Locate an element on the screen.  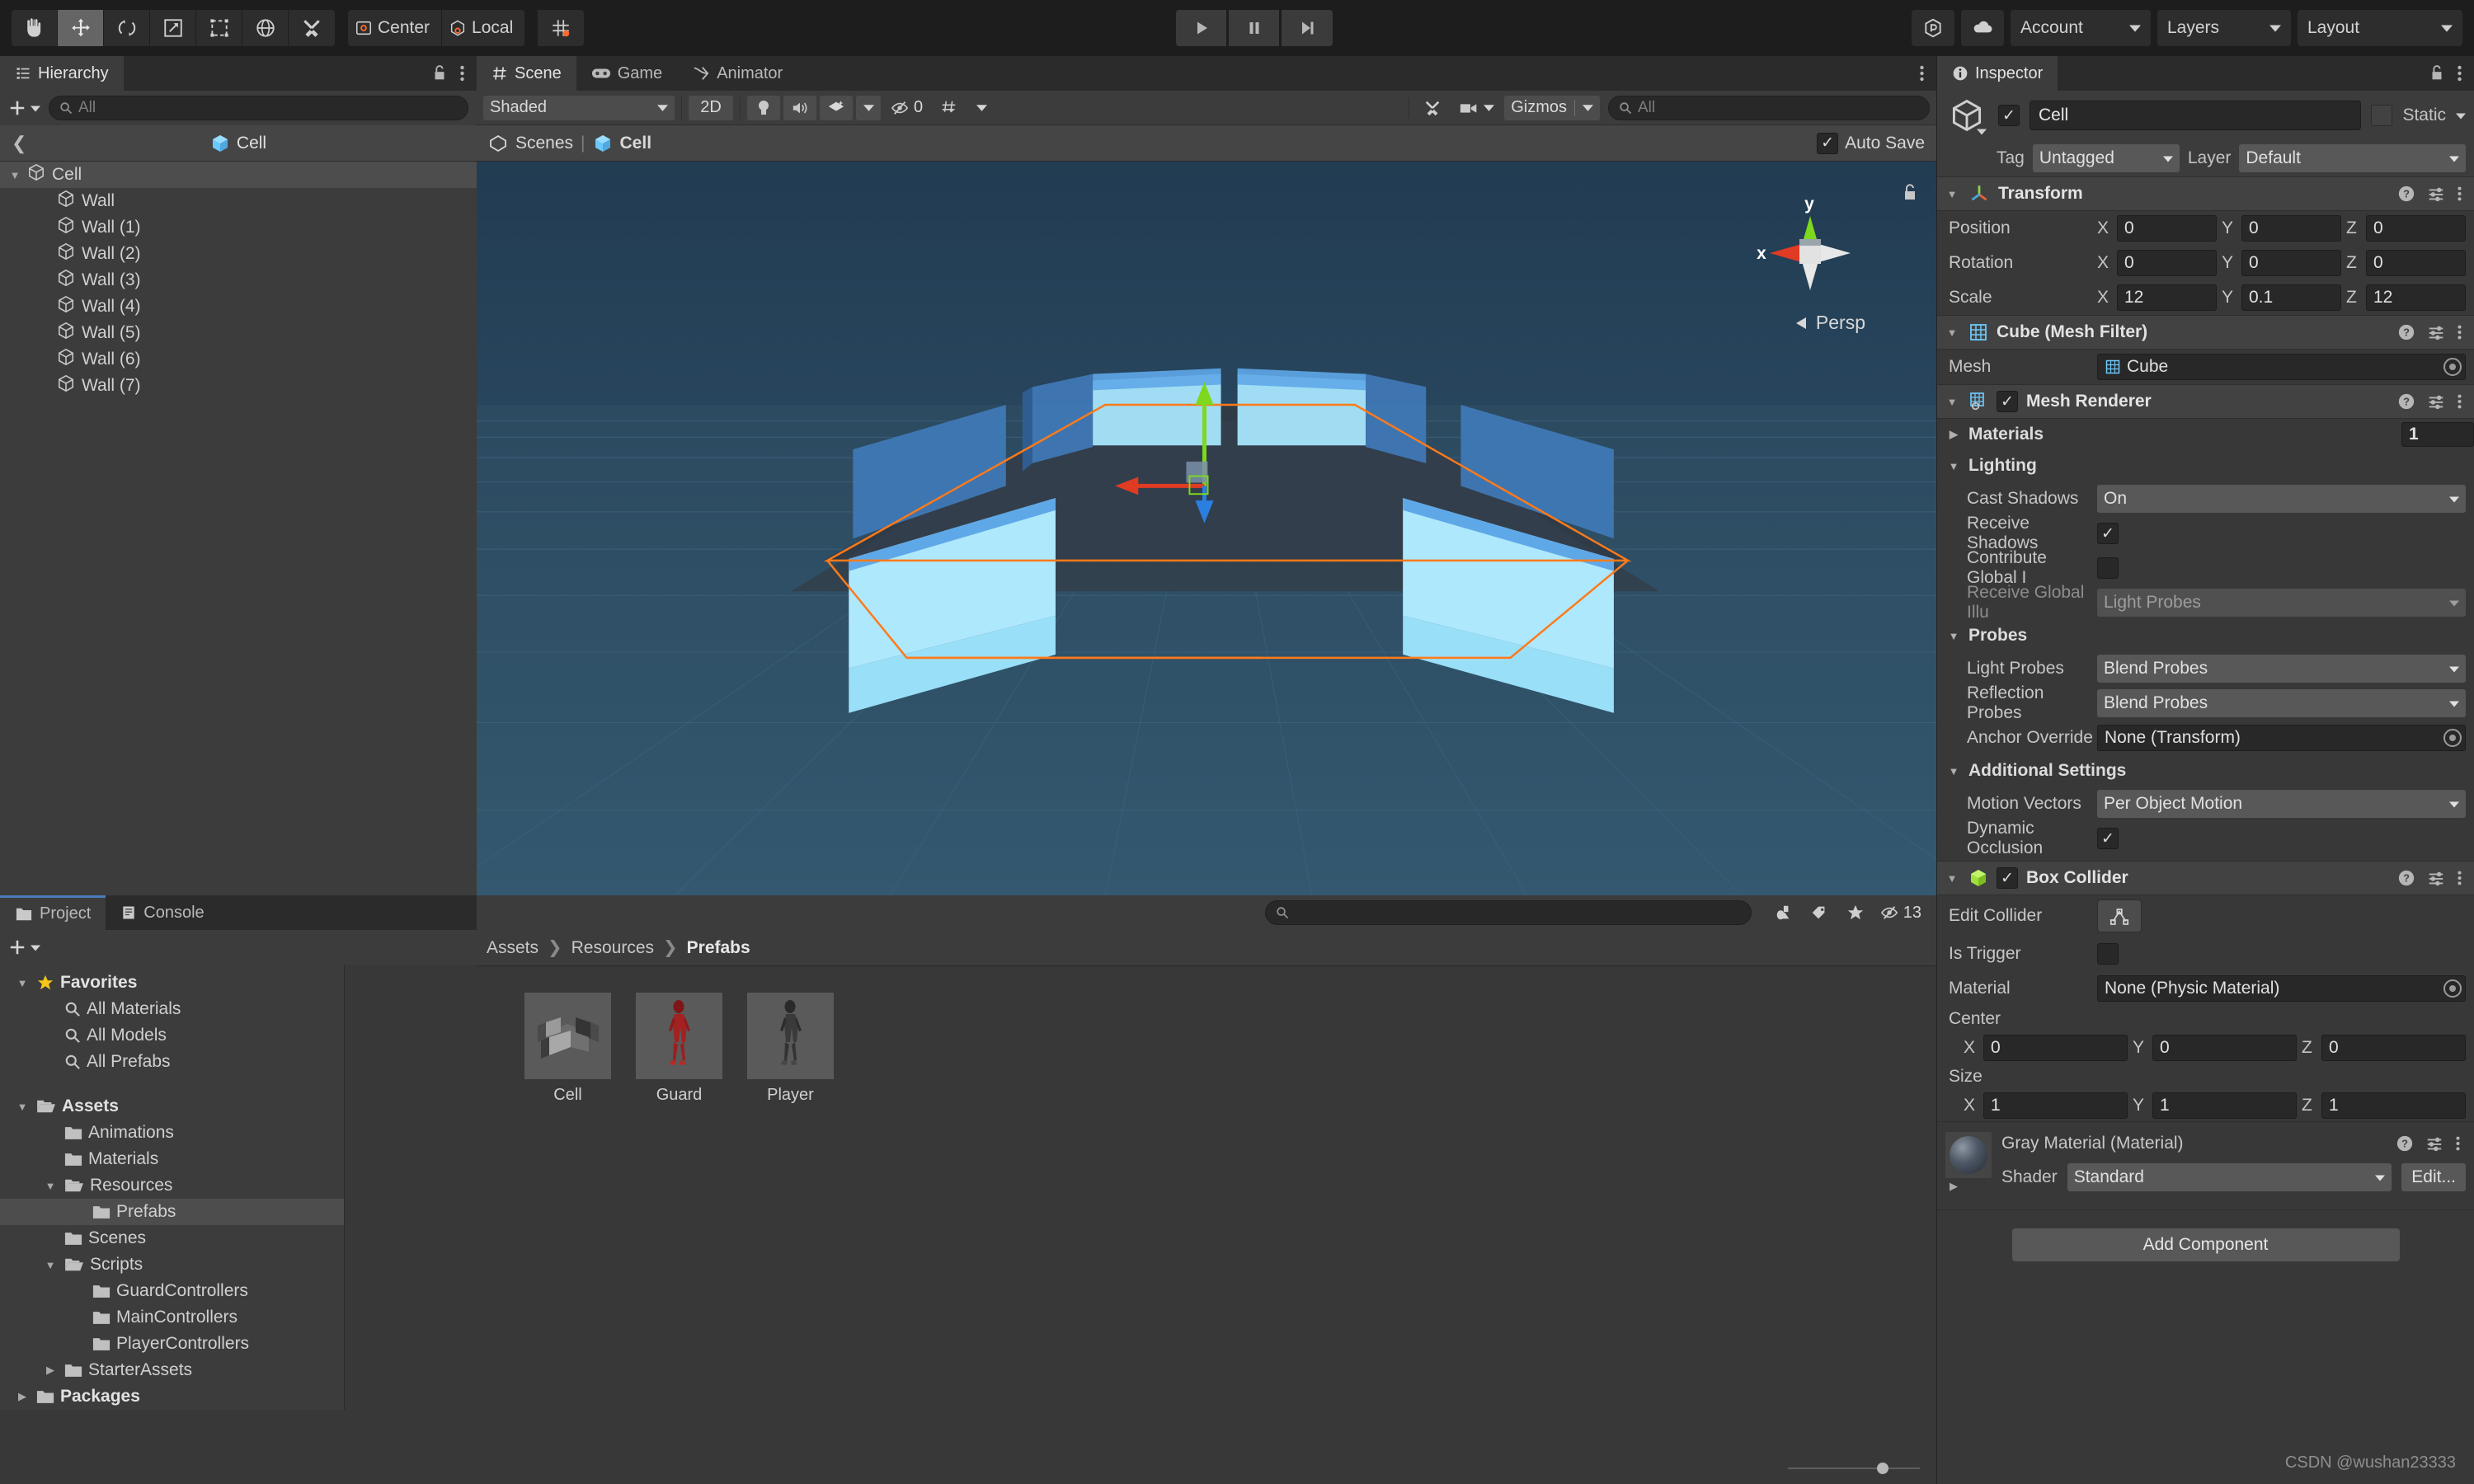
breadcrumb-resources: Resources is located at coordinates (612, 948).